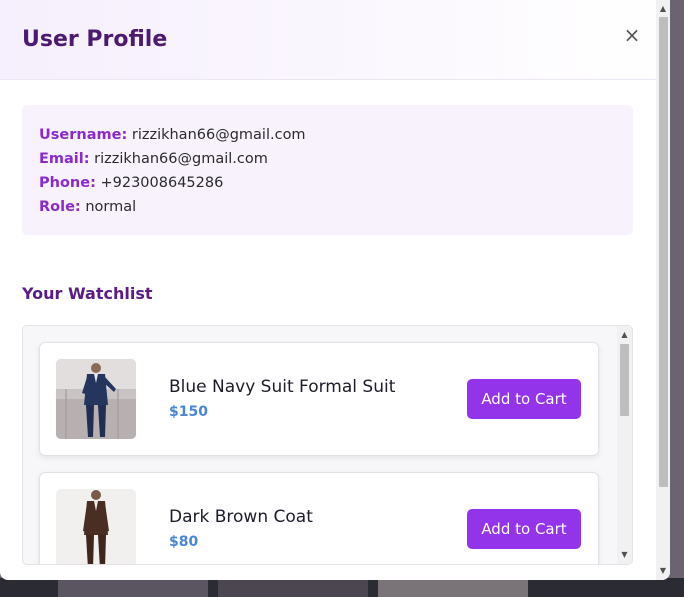 The height and width of the screenshot is (597, 684). Describe the element at coordinates (83, 135) in the screenshot. I see `username-label: Username:` at that location.